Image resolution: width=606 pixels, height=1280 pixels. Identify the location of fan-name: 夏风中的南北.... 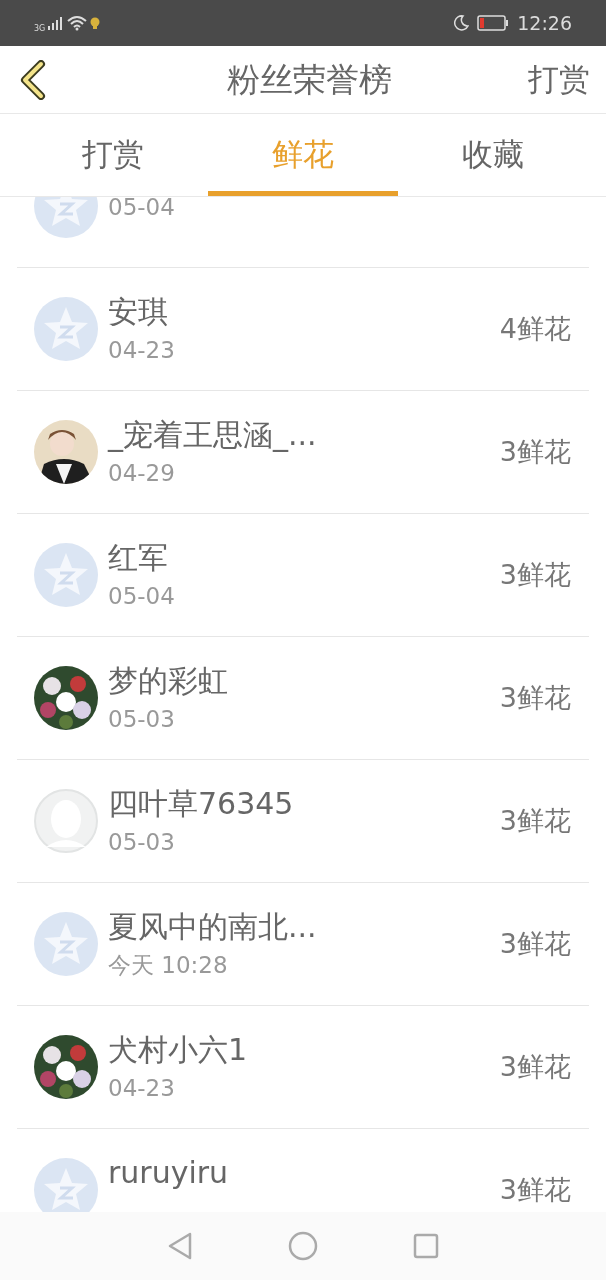
(213, 927).